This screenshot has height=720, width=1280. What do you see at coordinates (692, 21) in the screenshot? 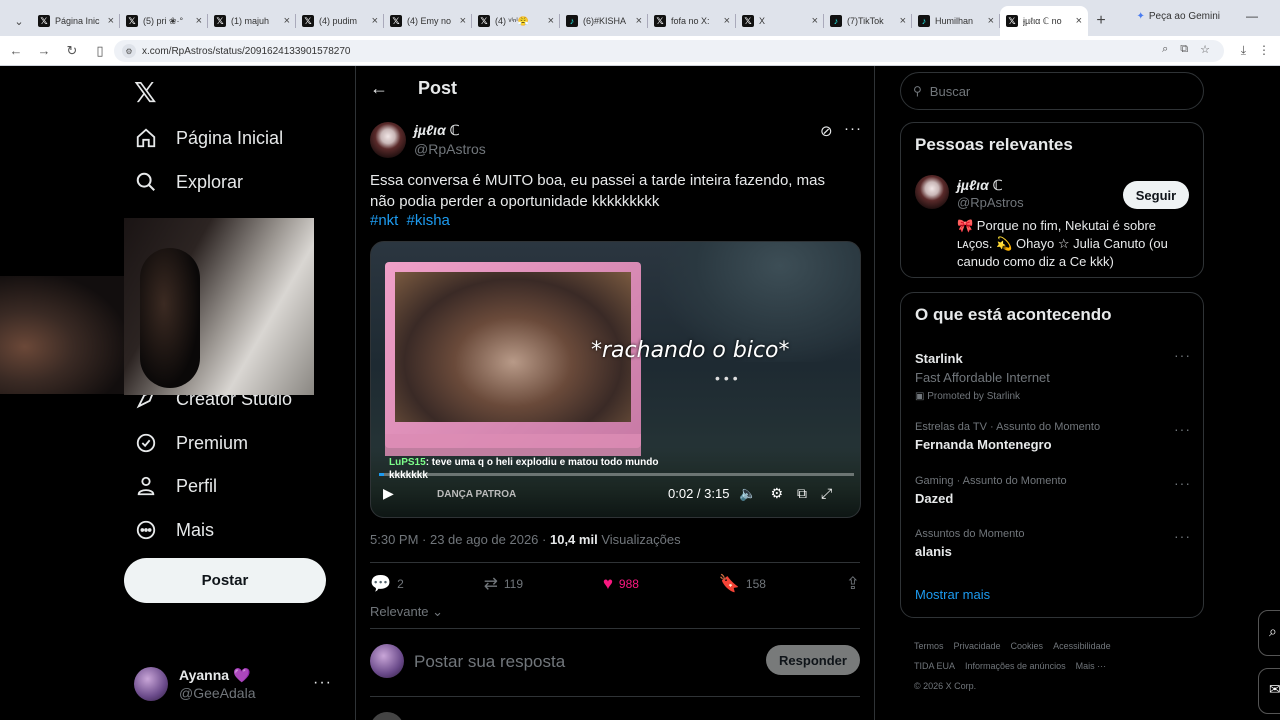
I see `browser-tab: 𝕏fofa no X: ×` at bounding box center [692, 21].